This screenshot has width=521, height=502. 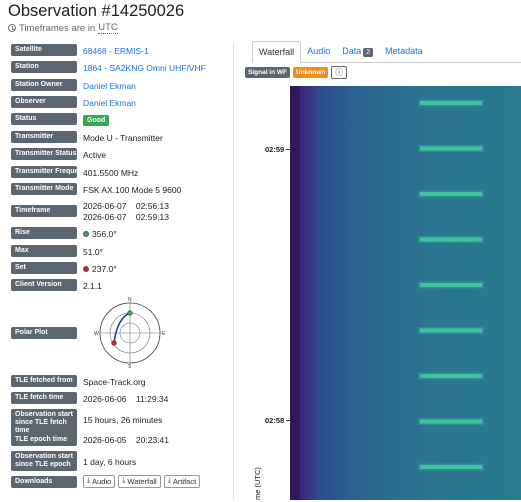 I want to click on detail-transmitter-mode: Transmitter Mode, so click(x=44, y=189).